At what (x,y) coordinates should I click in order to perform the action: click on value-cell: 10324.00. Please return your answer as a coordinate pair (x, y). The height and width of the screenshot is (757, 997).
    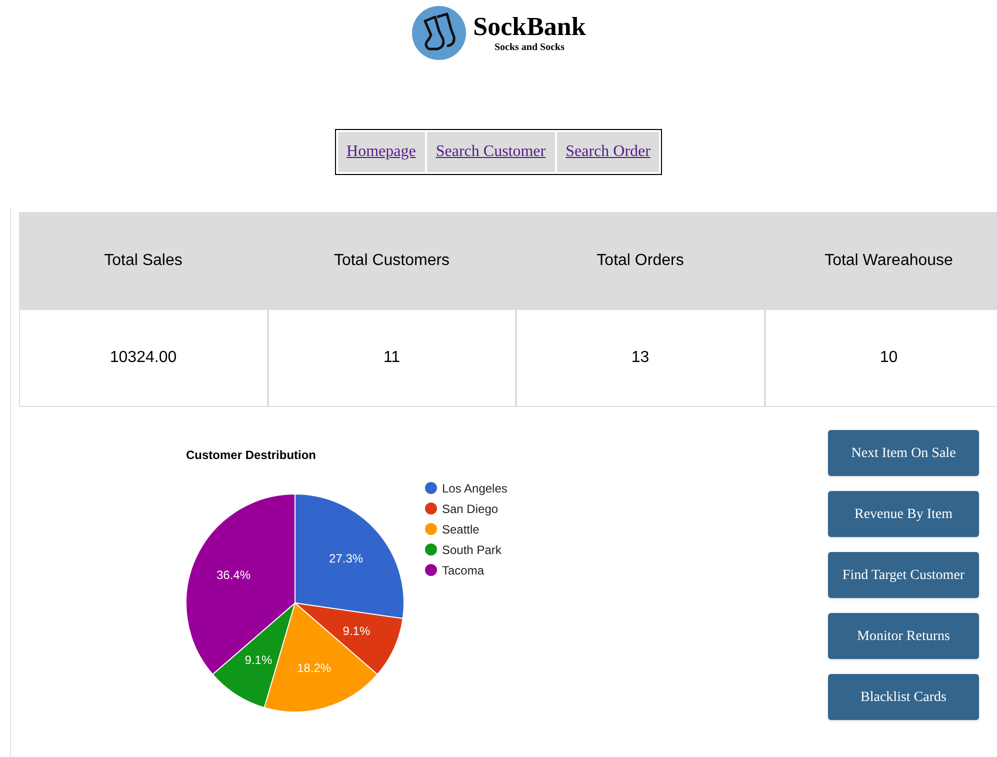
    Looking at the image, I should click on (143, 358).